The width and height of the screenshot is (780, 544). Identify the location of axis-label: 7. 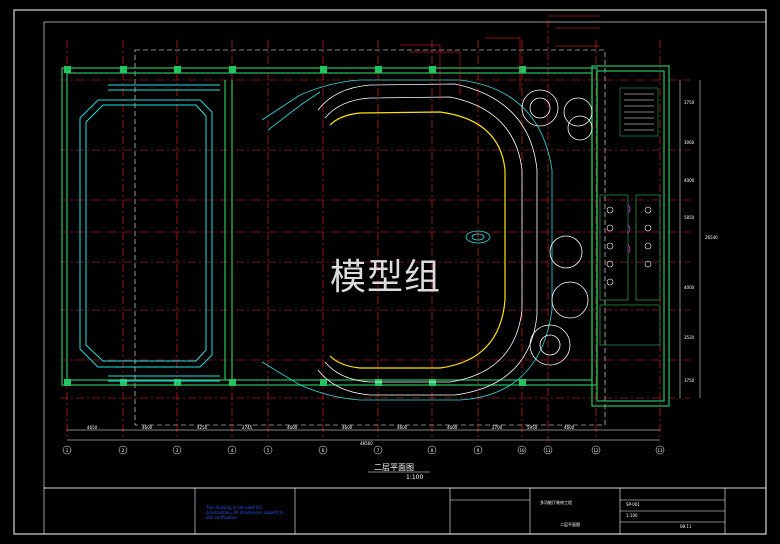
(378, 450).